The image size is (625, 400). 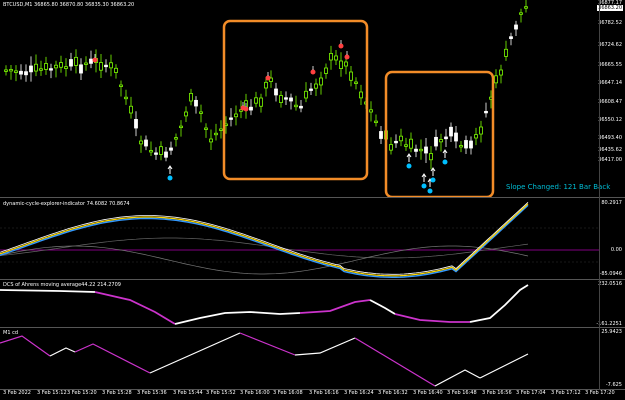 I want to click on time-axis-label: 3 Feb 15:20, so click(x=82, y=393).